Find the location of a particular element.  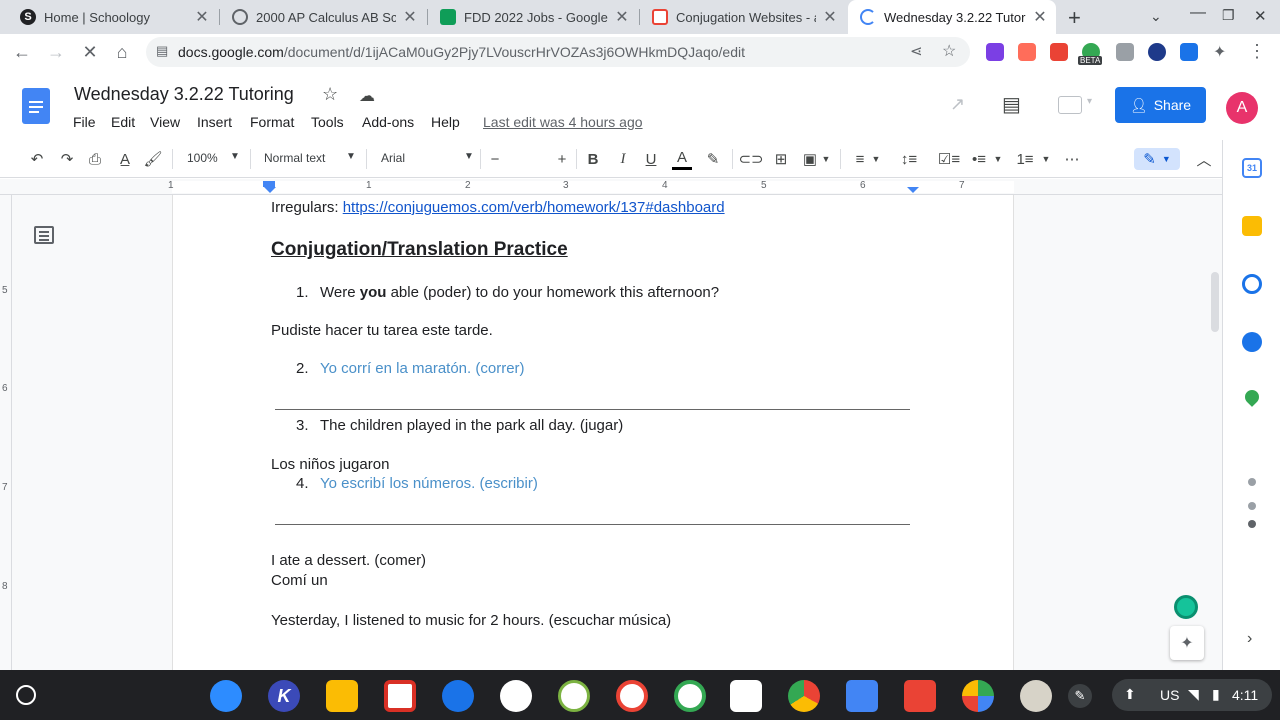

tasks-icon is located at coordinates (1252, 284).